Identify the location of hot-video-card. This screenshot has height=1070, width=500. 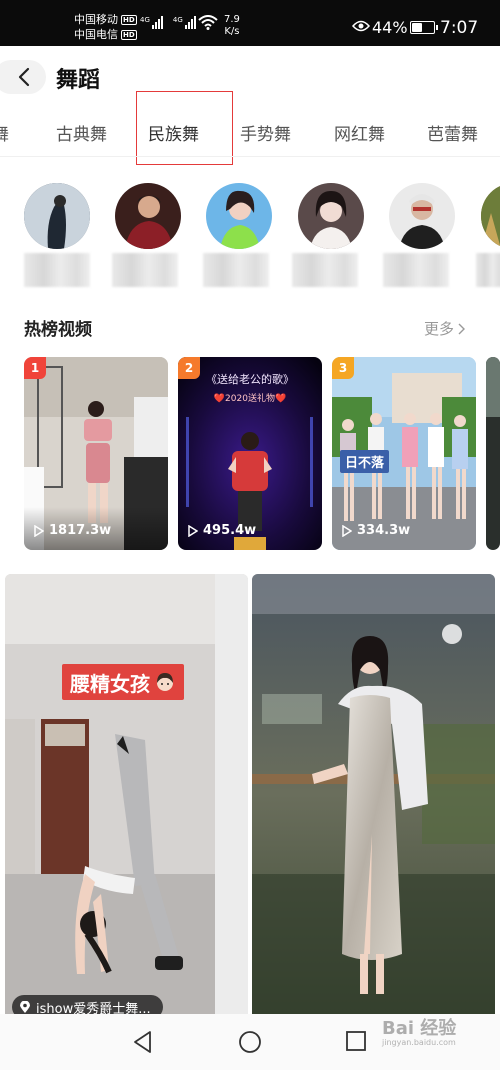
(493, 453).